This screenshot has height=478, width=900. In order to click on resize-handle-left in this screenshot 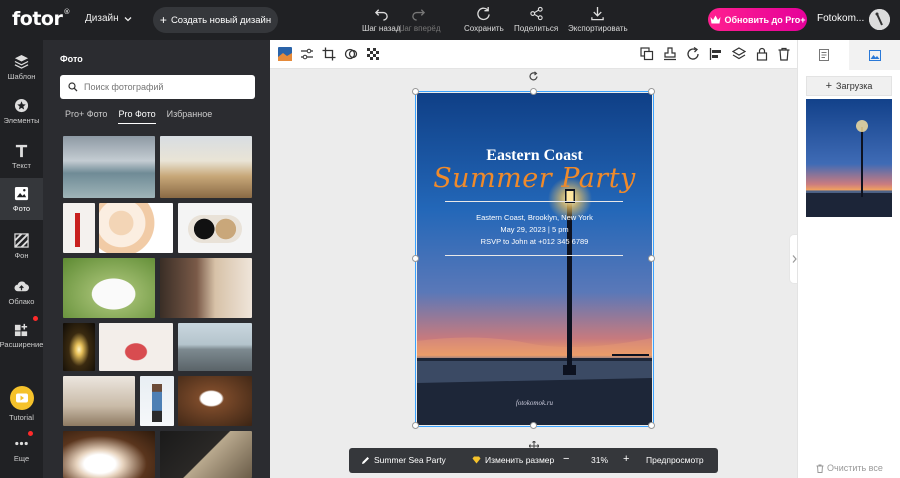, I will do `click(415, 258)`.